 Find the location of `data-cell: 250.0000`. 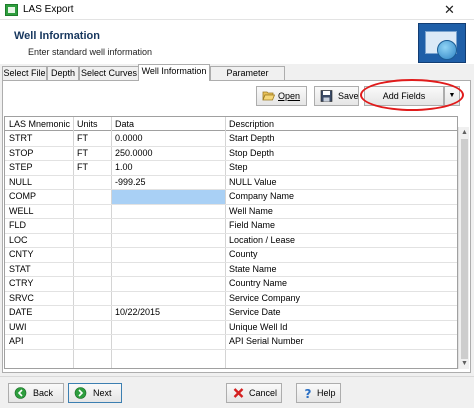

data-cell: 250.0000 is located at coordinates (168, 153).